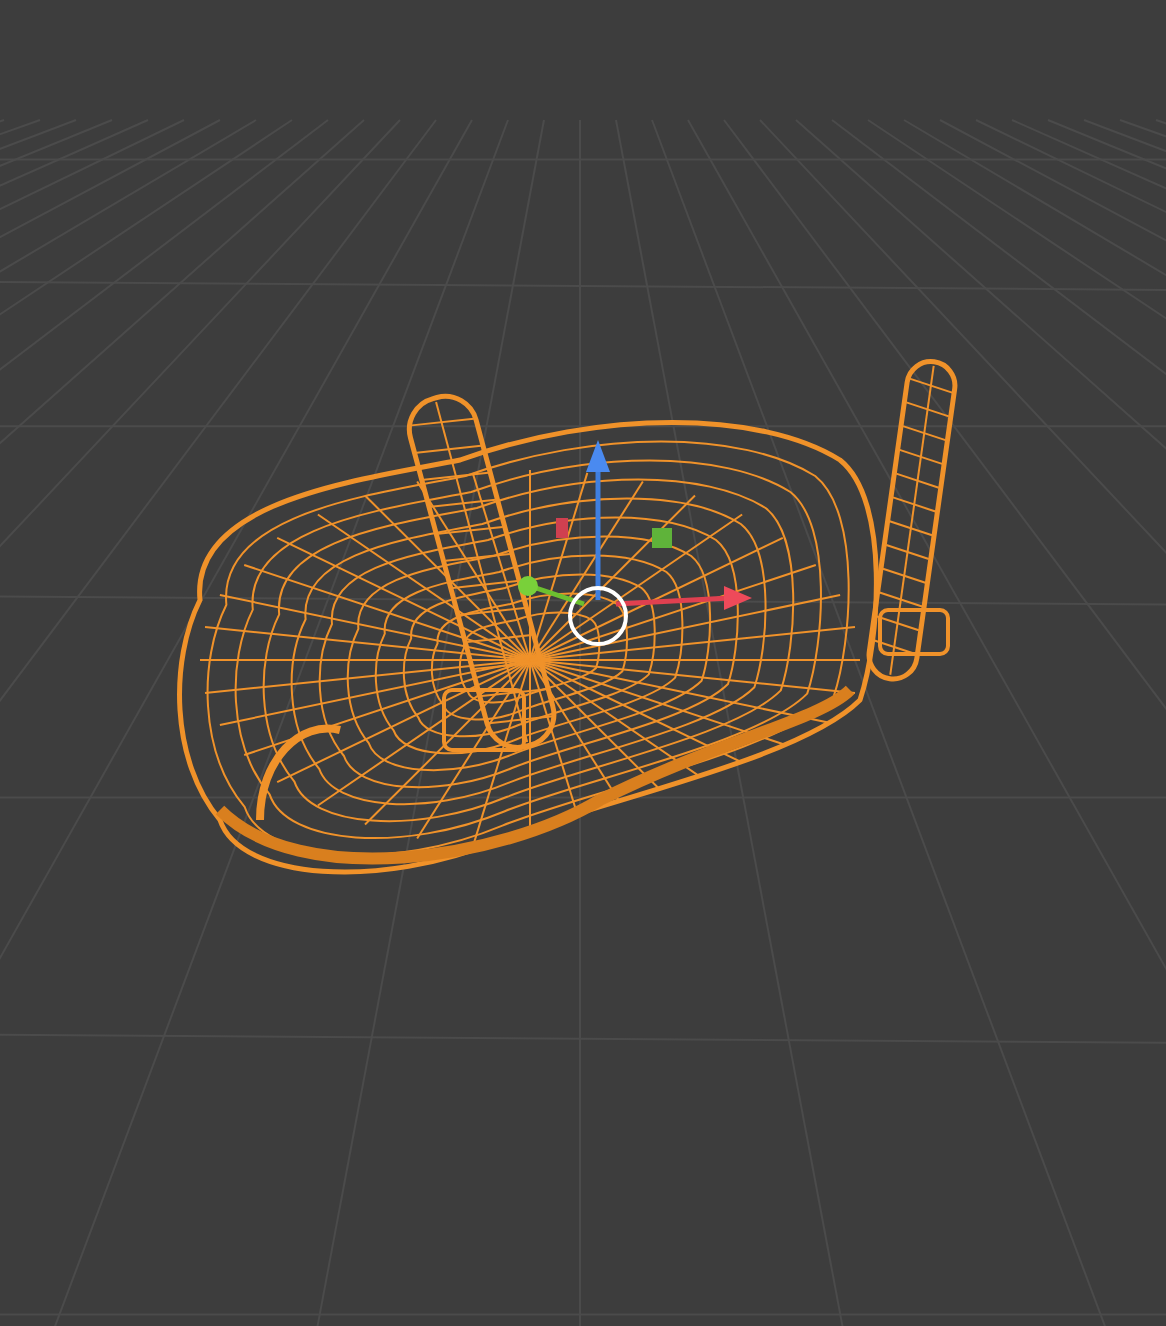 The width and height of the screenshot is (1166, 1326). I want to click on move-gizmo, so click(635, 543).